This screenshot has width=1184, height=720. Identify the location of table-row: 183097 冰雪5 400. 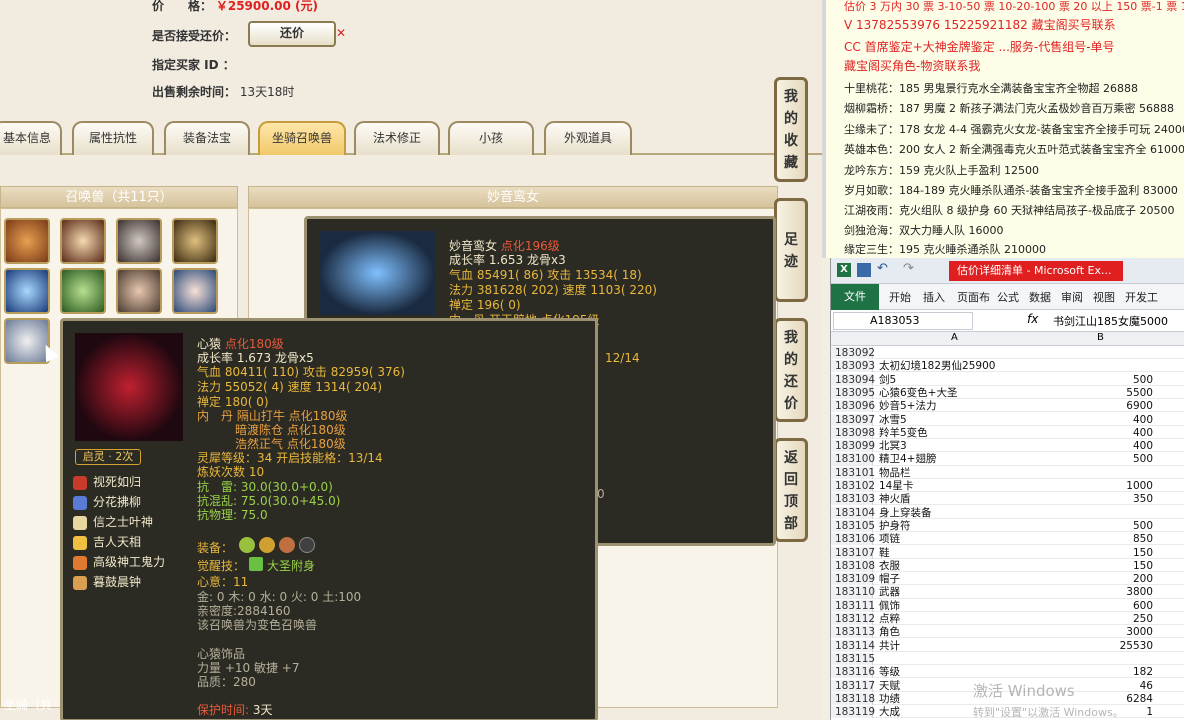
(1007, 419).